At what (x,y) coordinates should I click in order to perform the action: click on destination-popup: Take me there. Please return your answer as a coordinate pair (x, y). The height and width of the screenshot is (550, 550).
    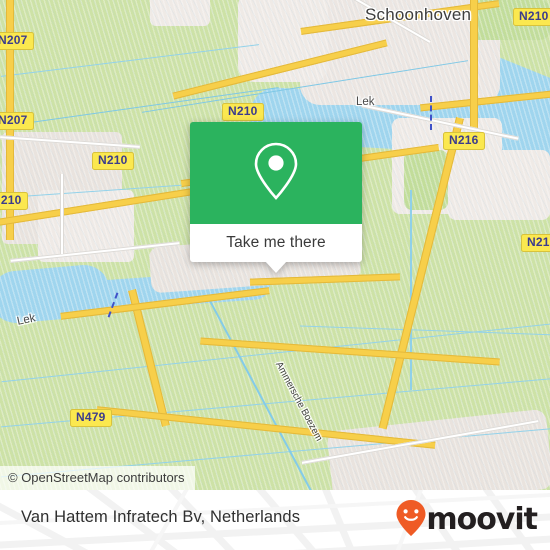
    Looking at the image, I should click on (276, 197).